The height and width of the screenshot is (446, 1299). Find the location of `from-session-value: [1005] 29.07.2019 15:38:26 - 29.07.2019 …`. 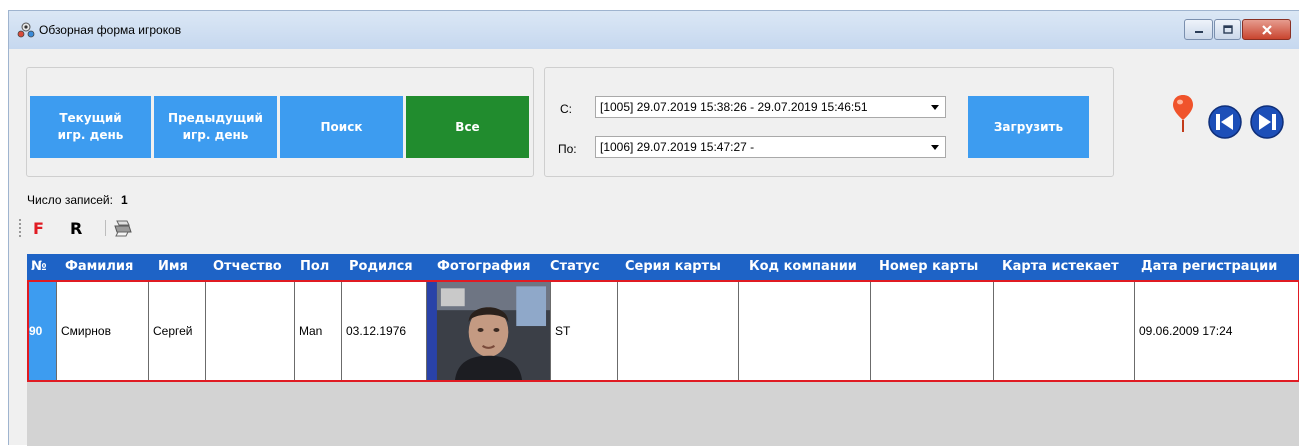

from-session-value: [1005] 29.07.2019 15:38:26 - 29.07.2019 … is located at coordinates (734, 107).